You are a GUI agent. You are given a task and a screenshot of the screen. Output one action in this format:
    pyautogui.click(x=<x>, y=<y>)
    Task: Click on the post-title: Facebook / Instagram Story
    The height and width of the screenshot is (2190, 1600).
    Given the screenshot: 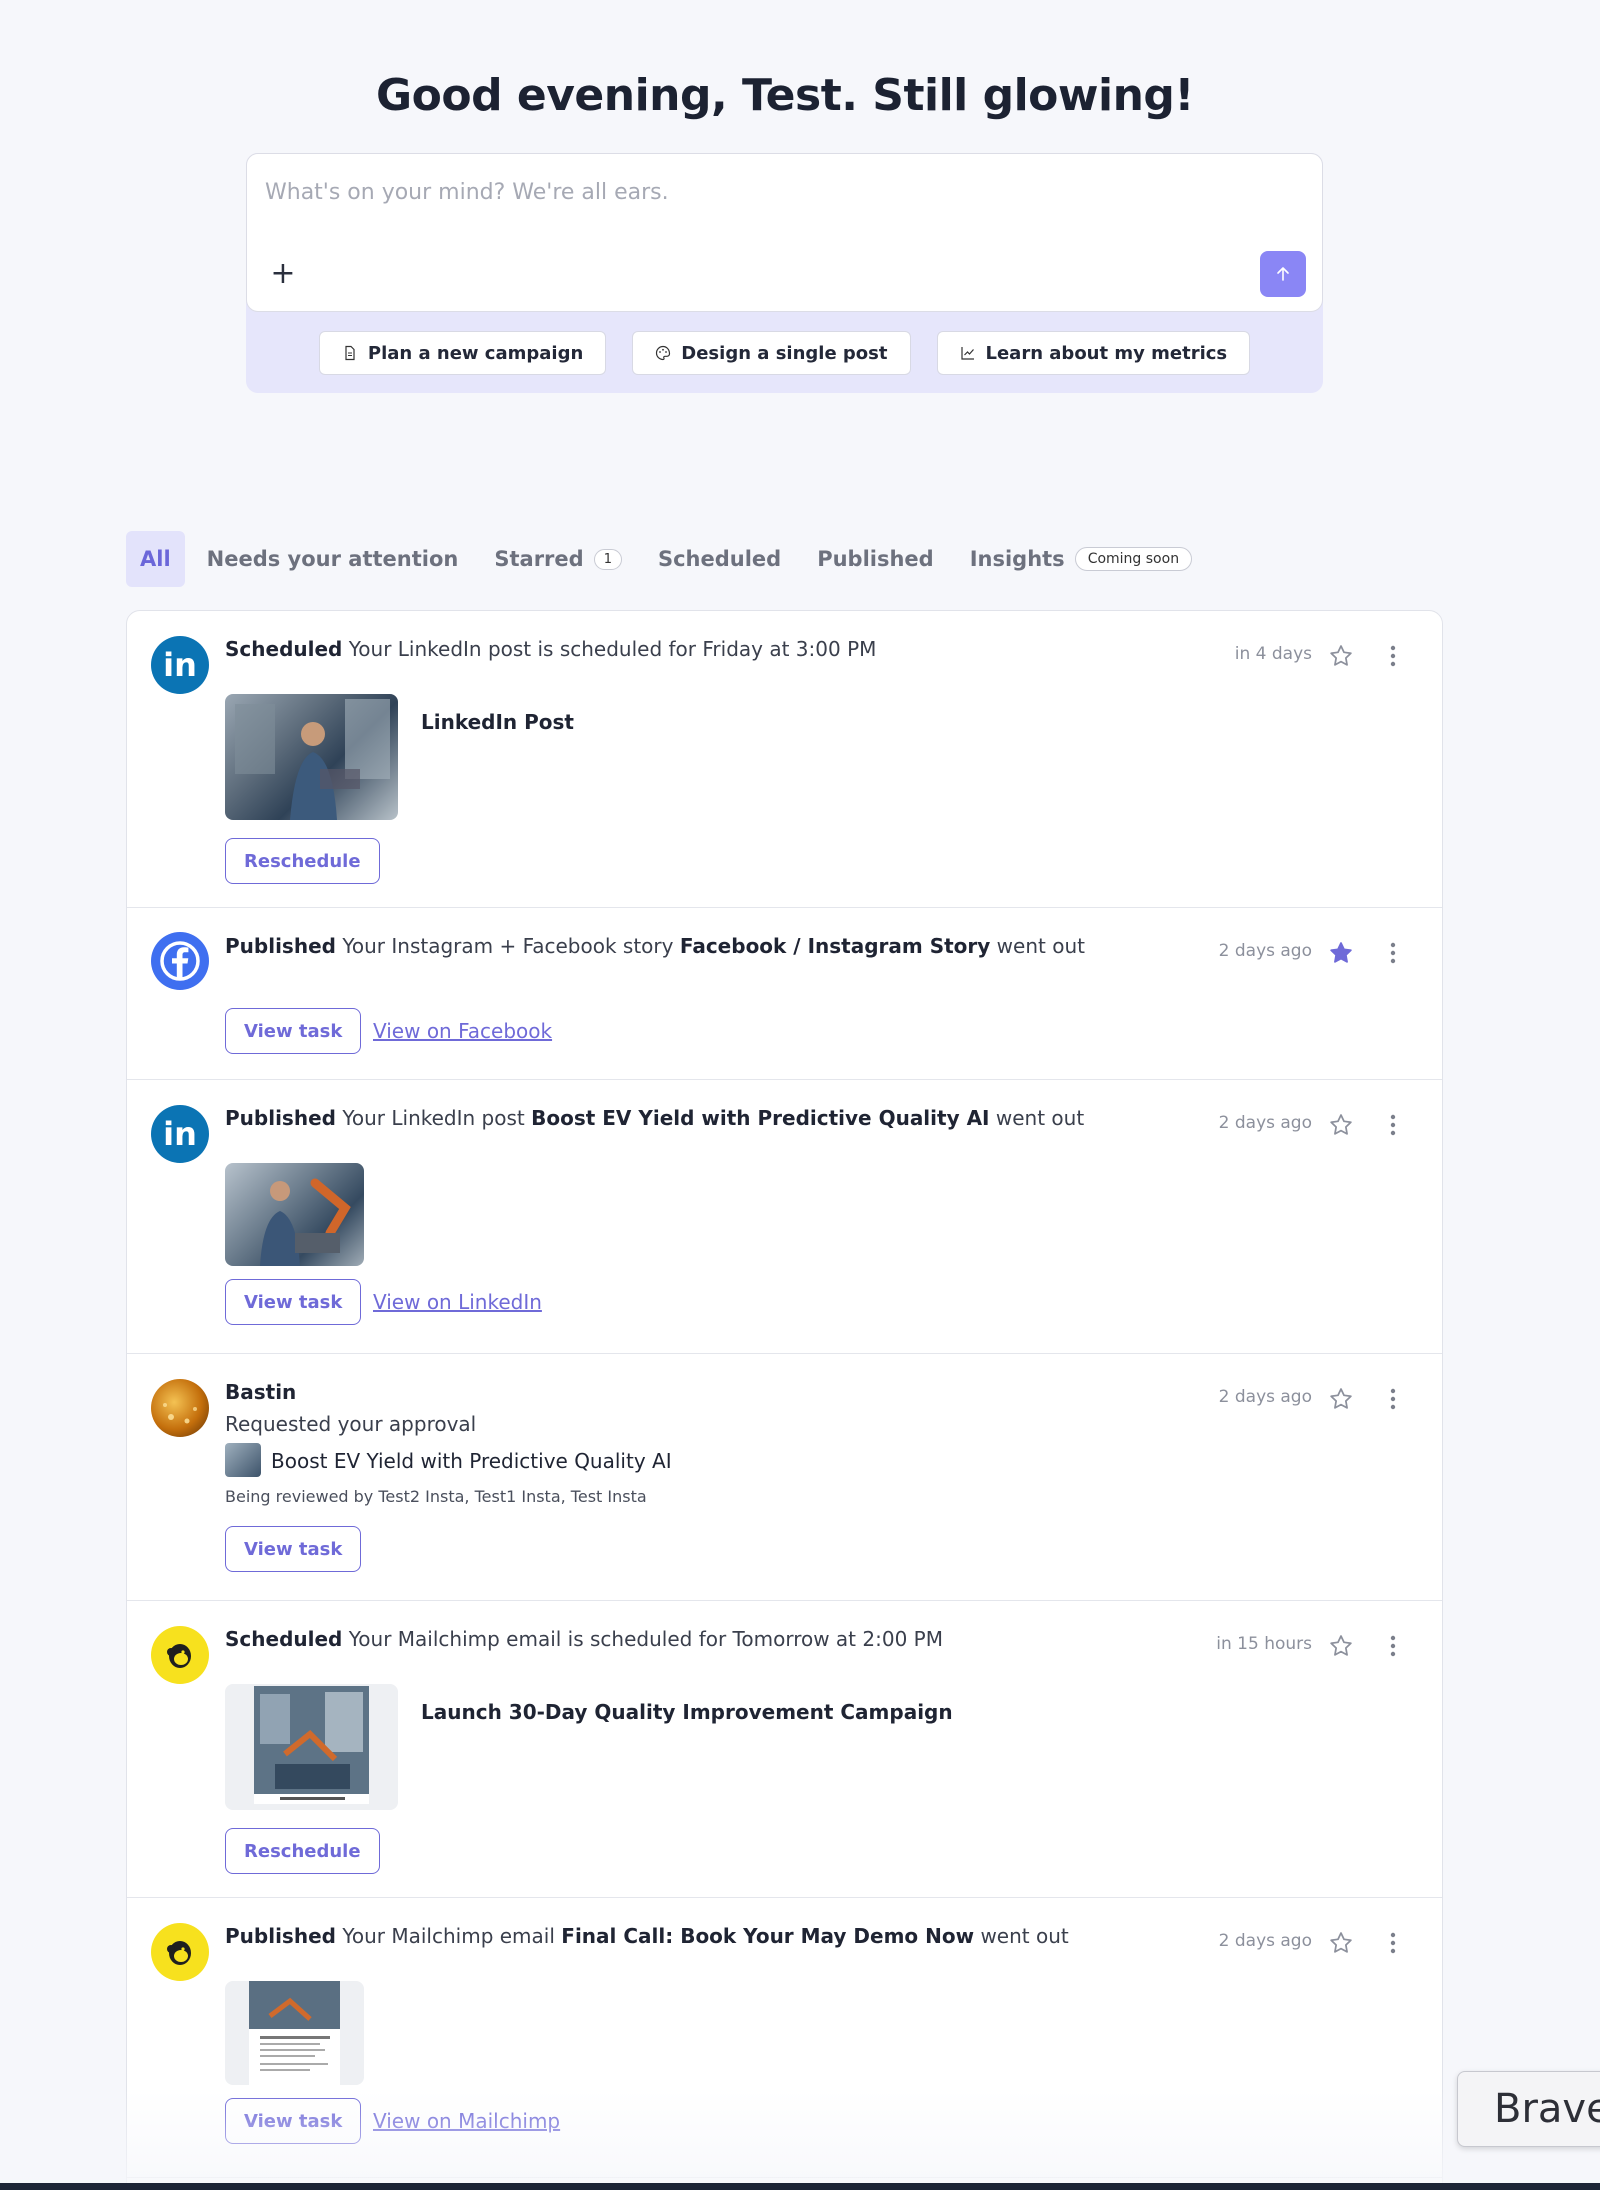 What is the action you would take?
    pyautogui.click(x=835, y=946)
    